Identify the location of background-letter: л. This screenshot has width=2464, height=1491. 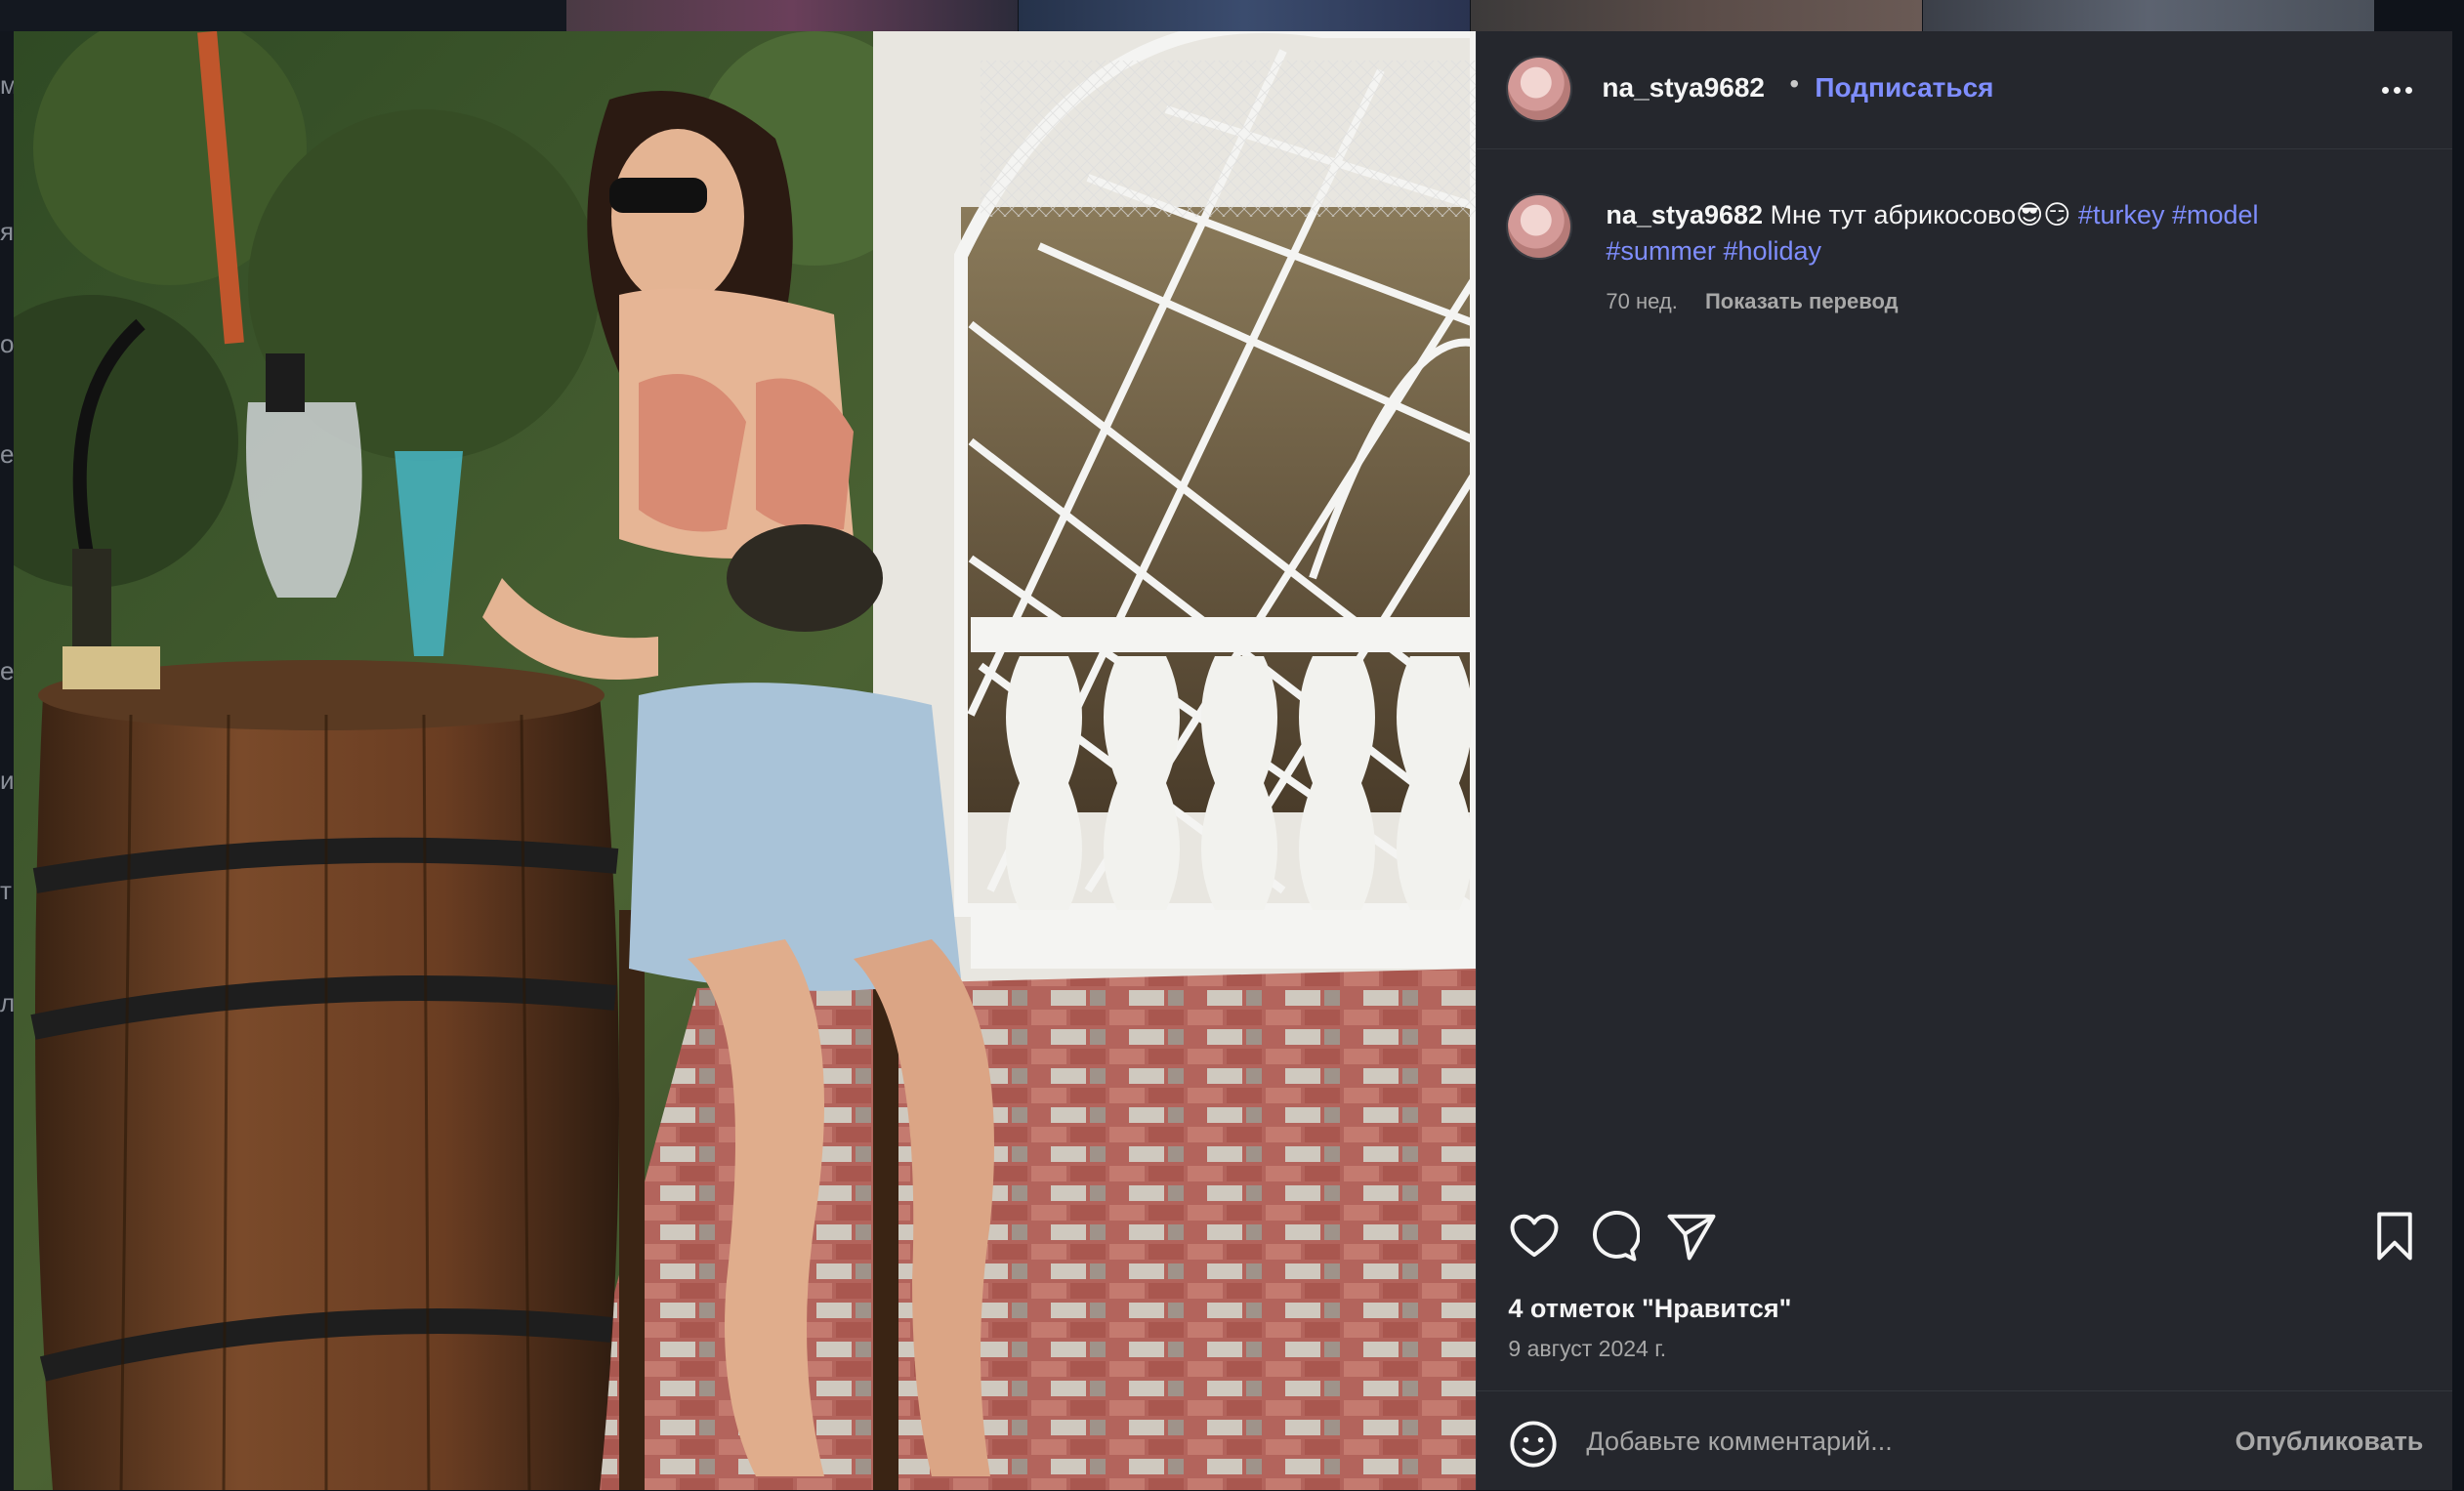
(7, 1002).